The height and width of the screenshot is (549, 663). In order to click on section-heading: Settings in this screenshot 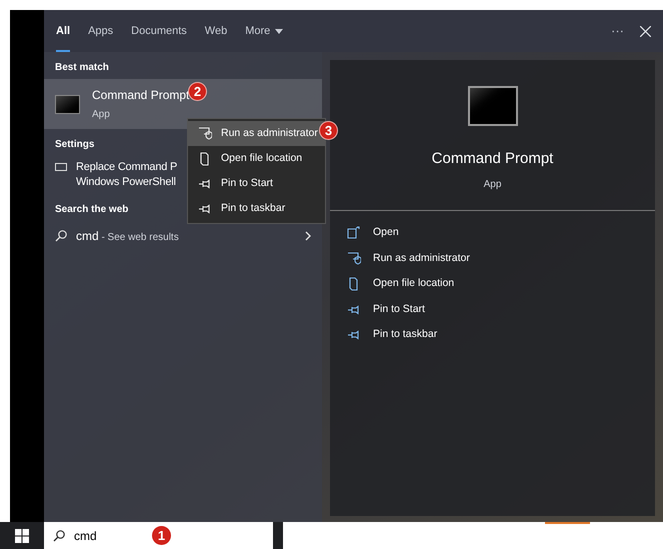, I will do `click(74, 145)`.